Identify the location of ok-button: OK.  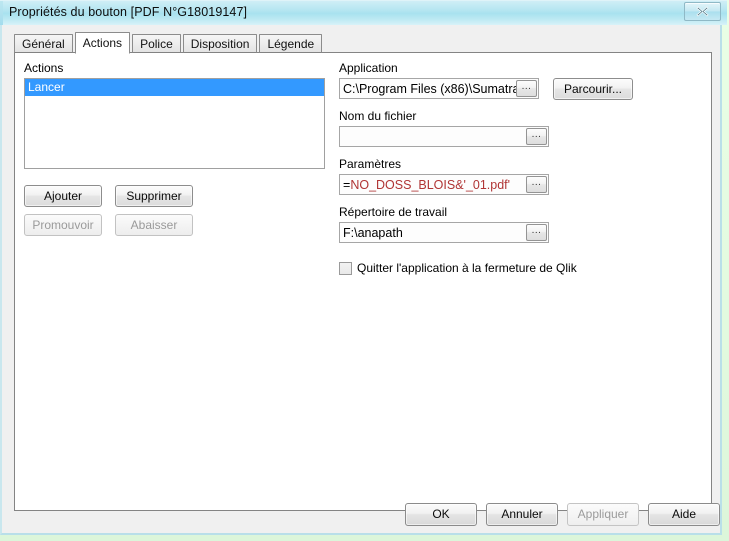
(441, 514).